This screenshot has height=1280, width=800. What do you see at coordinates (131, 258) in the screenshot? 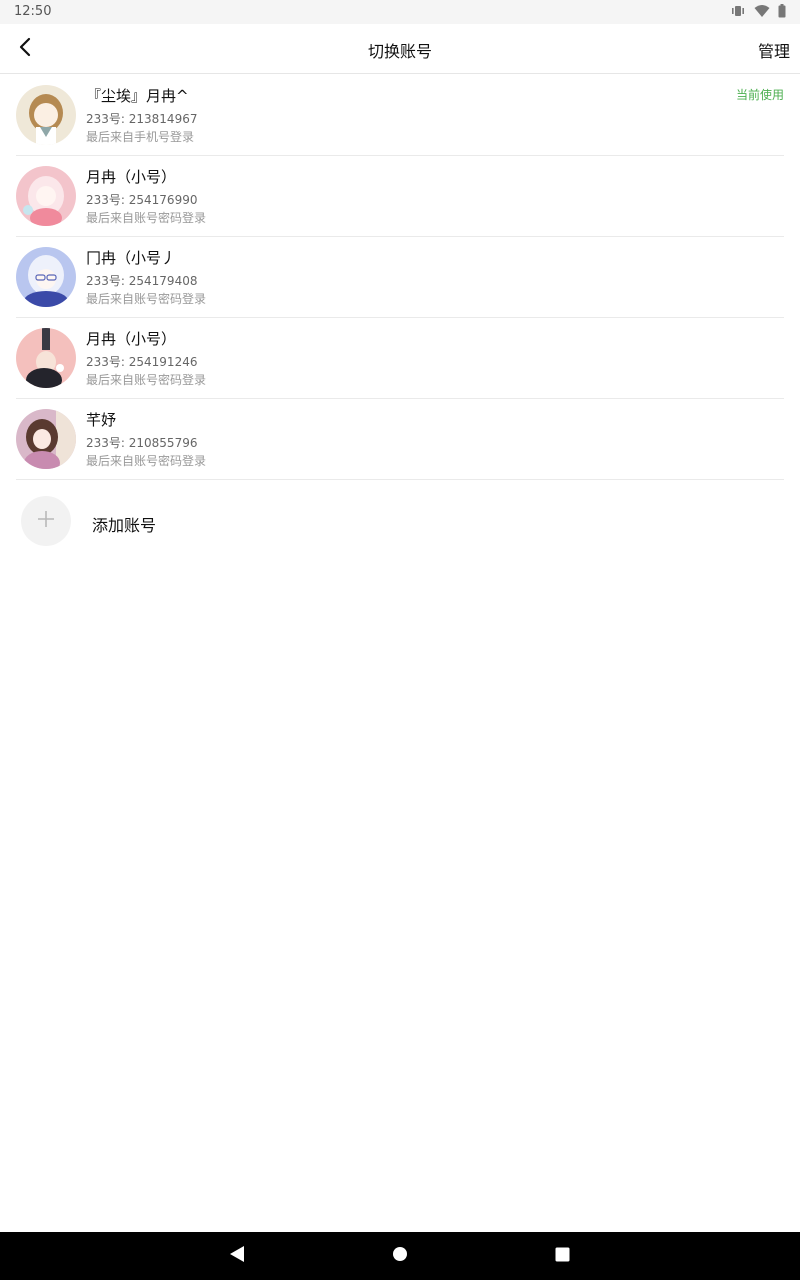
I see `account-name: 冂冉（小号丿` at bounding box center [131, 258].